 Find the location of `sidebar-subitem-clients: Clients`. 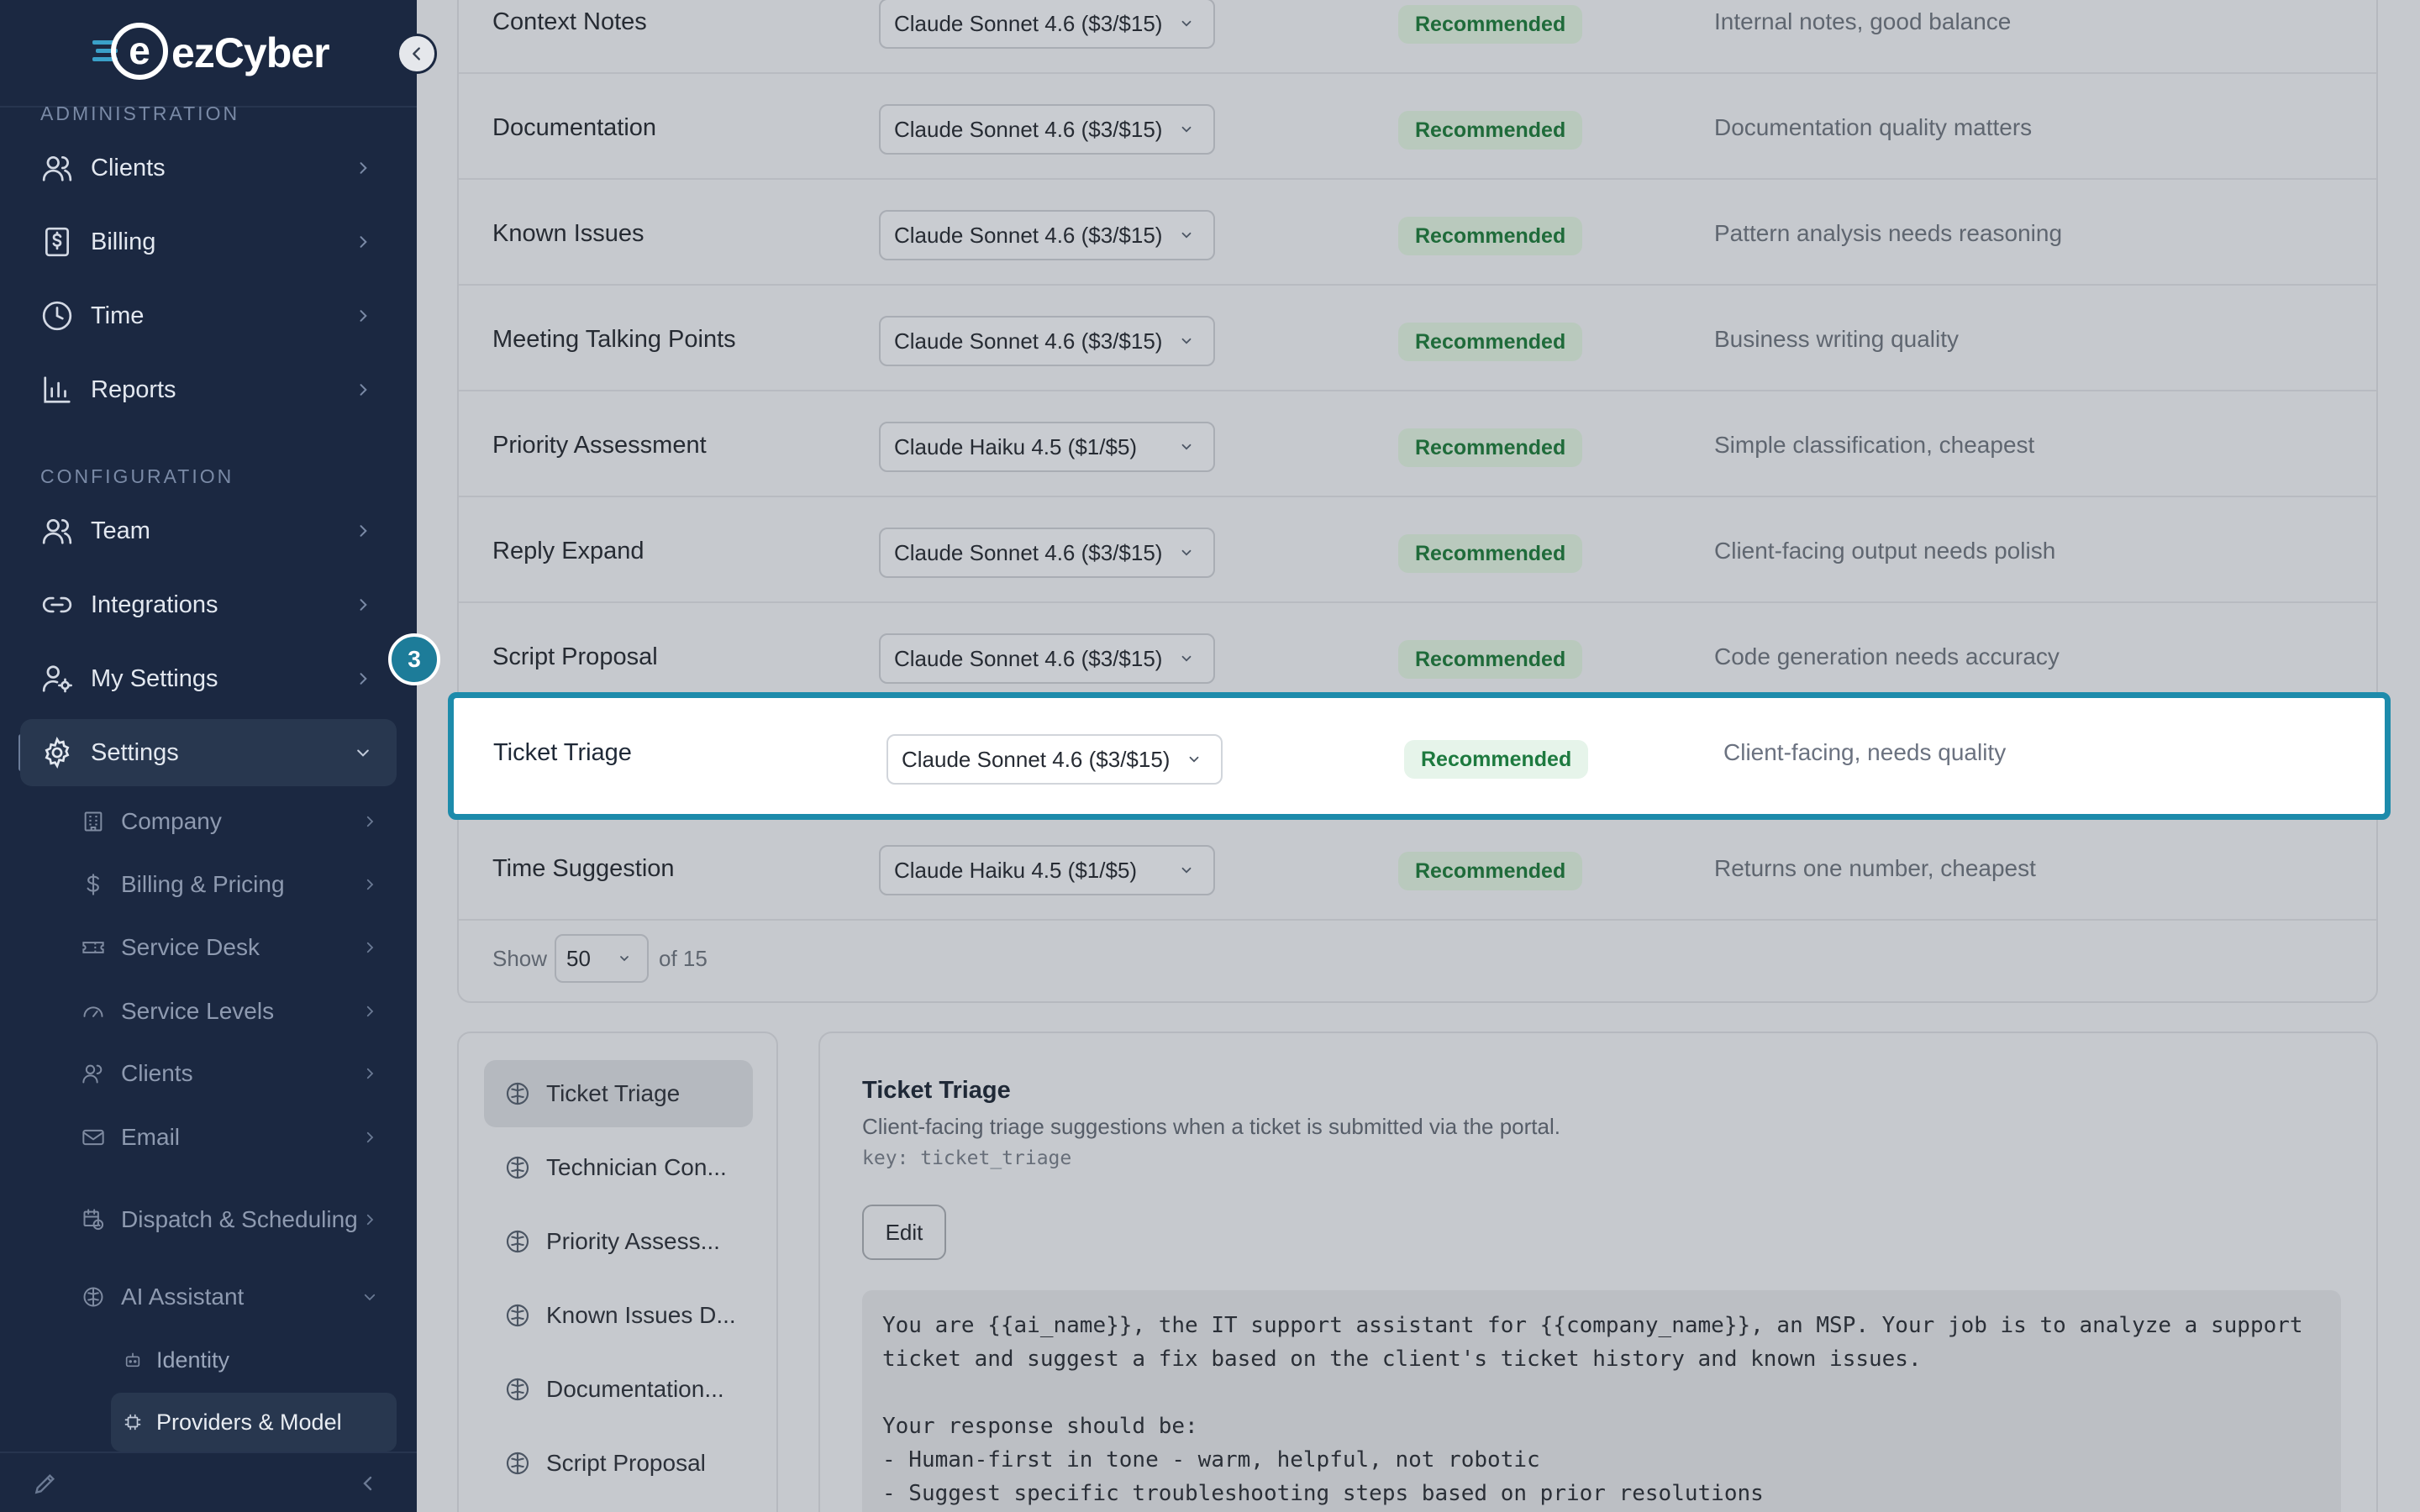

sidebar-subitem-clients: Clients is located at coordinates (235, 1073).